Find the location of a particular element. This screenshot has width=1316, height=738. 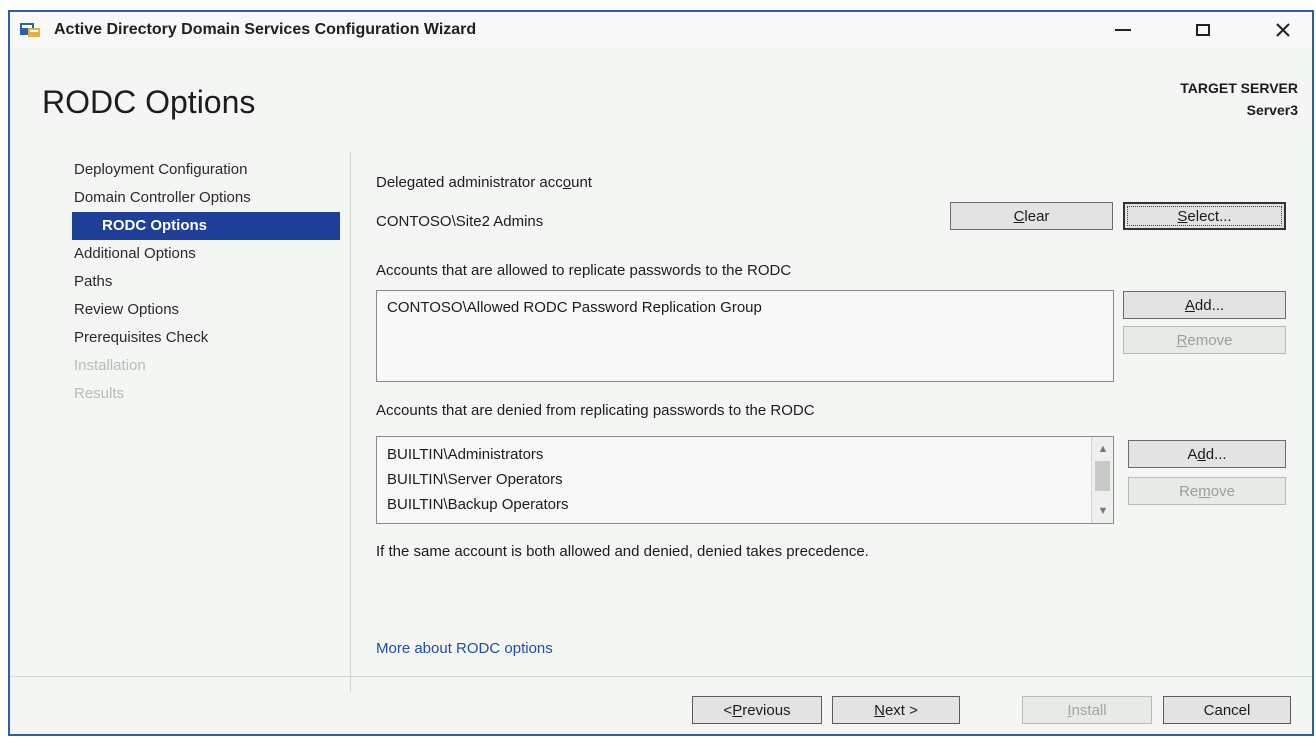

remove-allowed-button: Remove is located at coordinates (1204, 340).